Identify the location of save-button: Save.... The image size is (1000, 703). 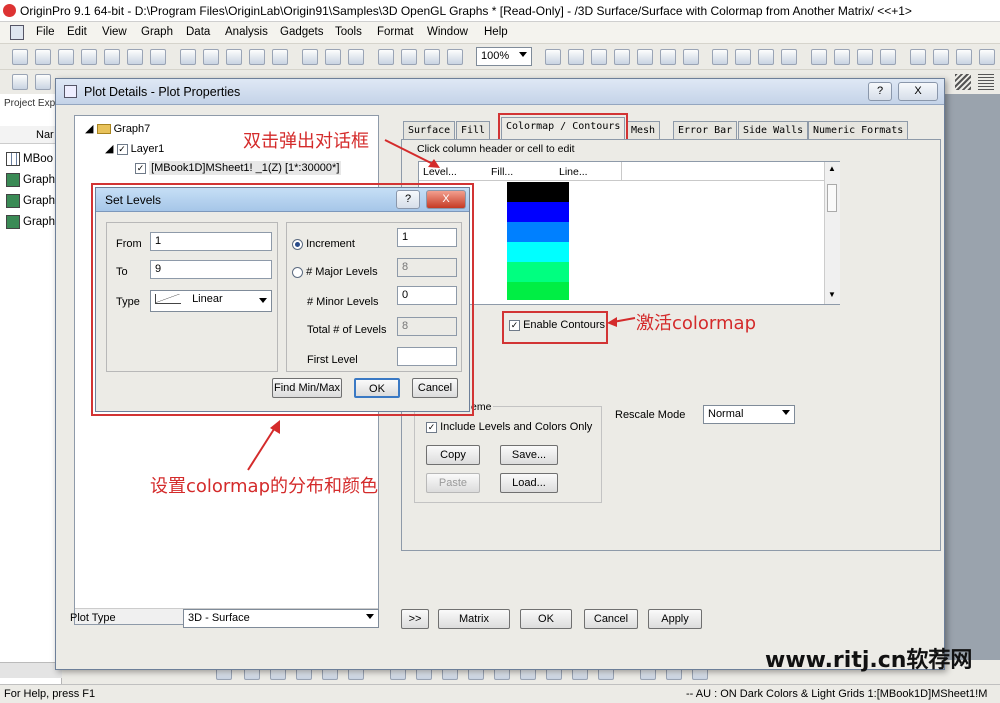
(529, 455).